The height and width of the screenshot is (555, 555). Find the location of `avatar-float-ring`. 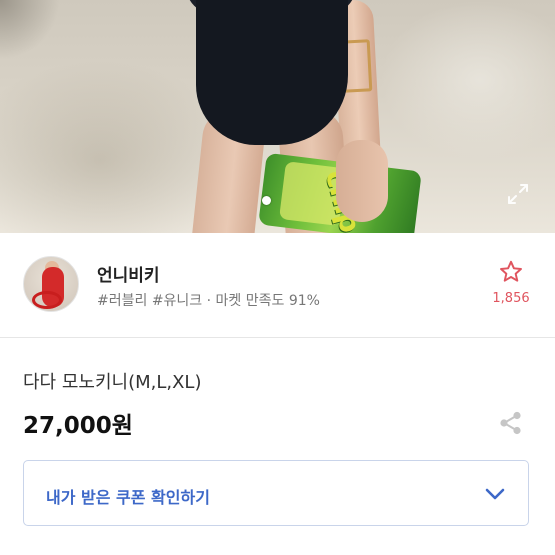

avatar-float-ring is located at coordinates (47, 300).